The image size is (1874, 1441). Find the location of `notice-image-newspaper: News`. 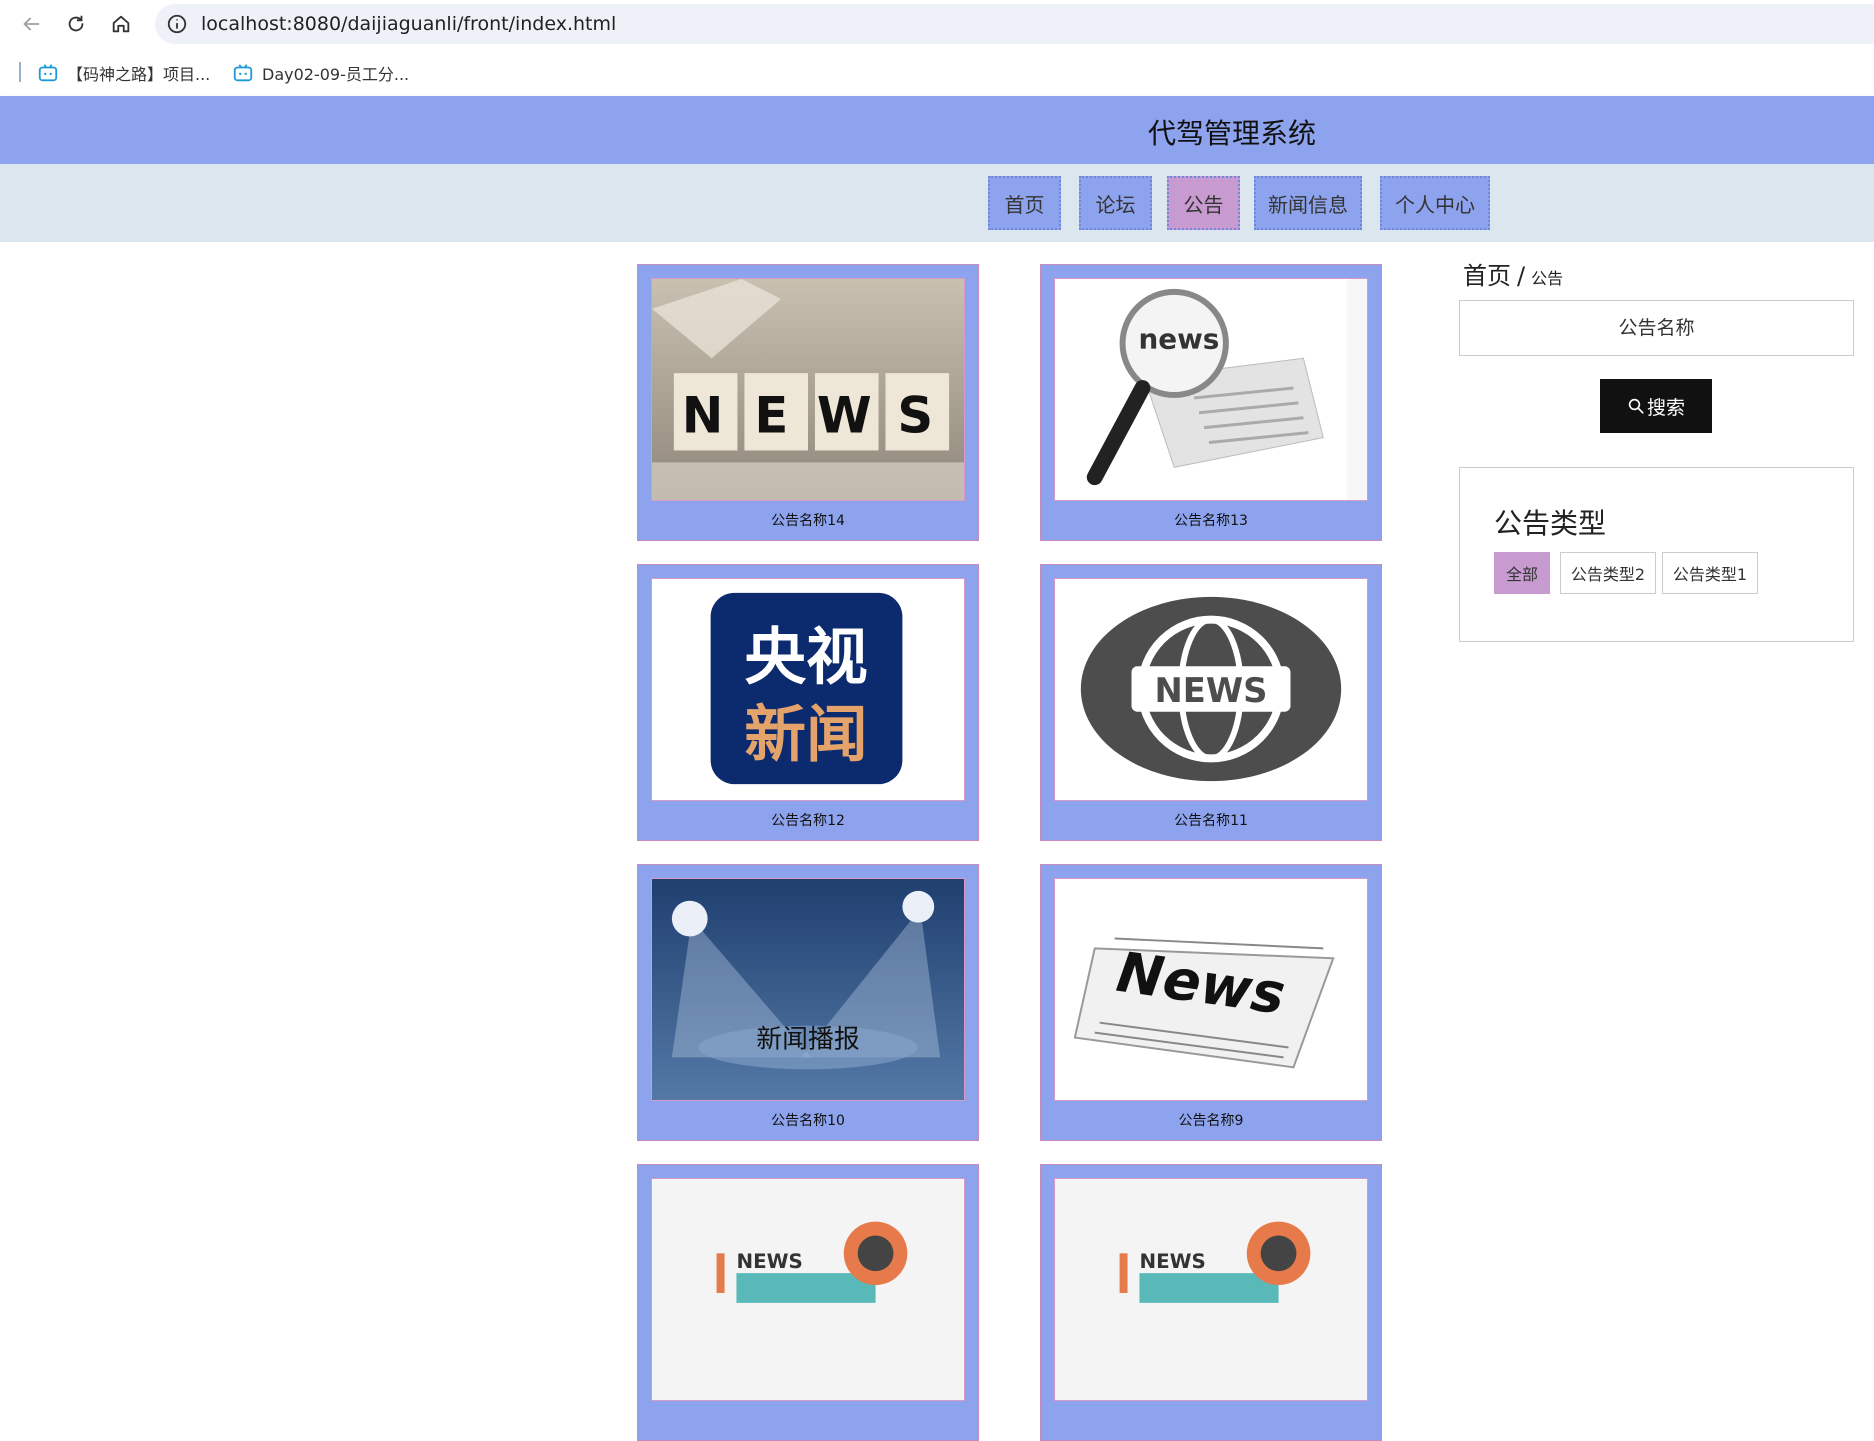

notice-image-newspaper: News is located at coordinates (1211, 989).